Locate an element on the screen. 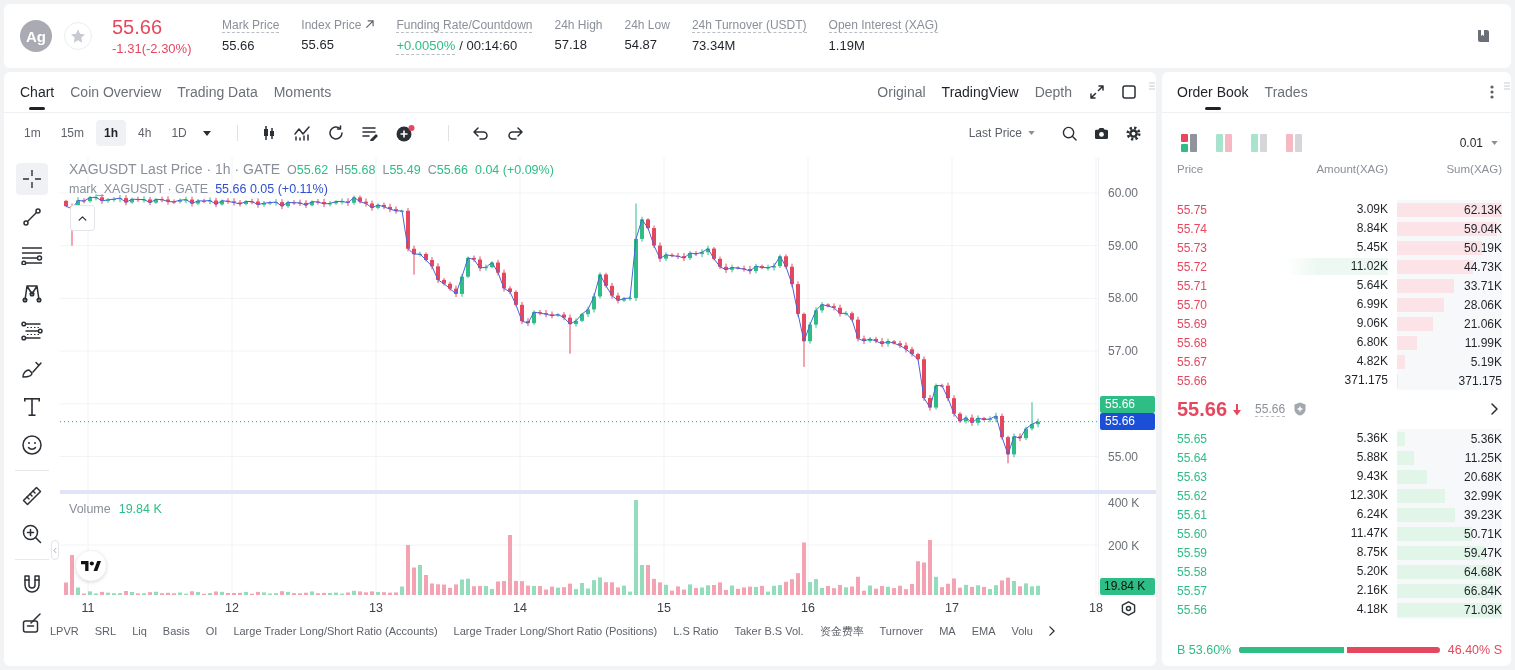 The image size is (1515, 670). stat-link: Index Price is located at coordinates (331, 24).